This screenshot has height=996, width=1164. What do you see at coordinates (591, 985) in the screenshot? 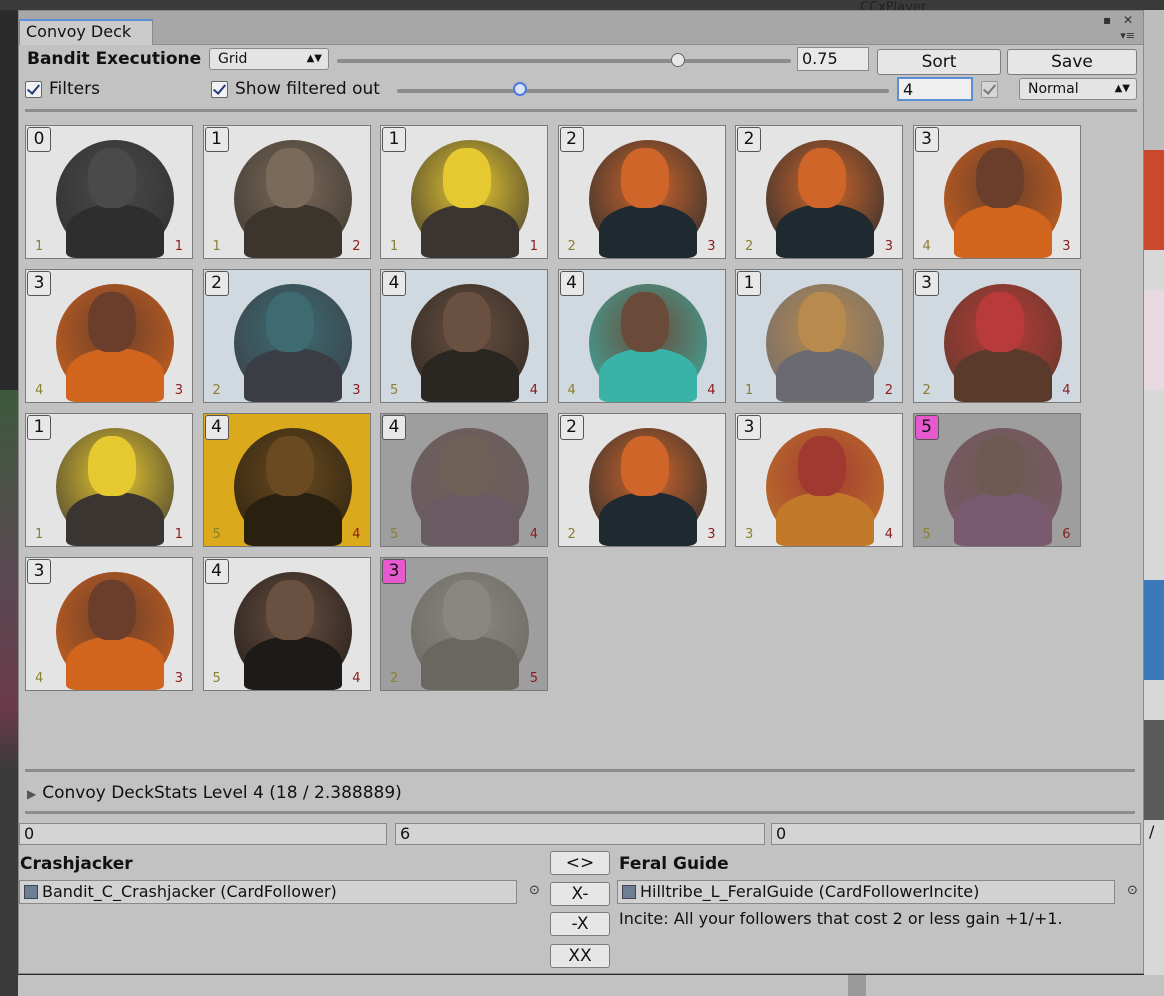
I see `background-bottom` at bounding box center [591, 985].